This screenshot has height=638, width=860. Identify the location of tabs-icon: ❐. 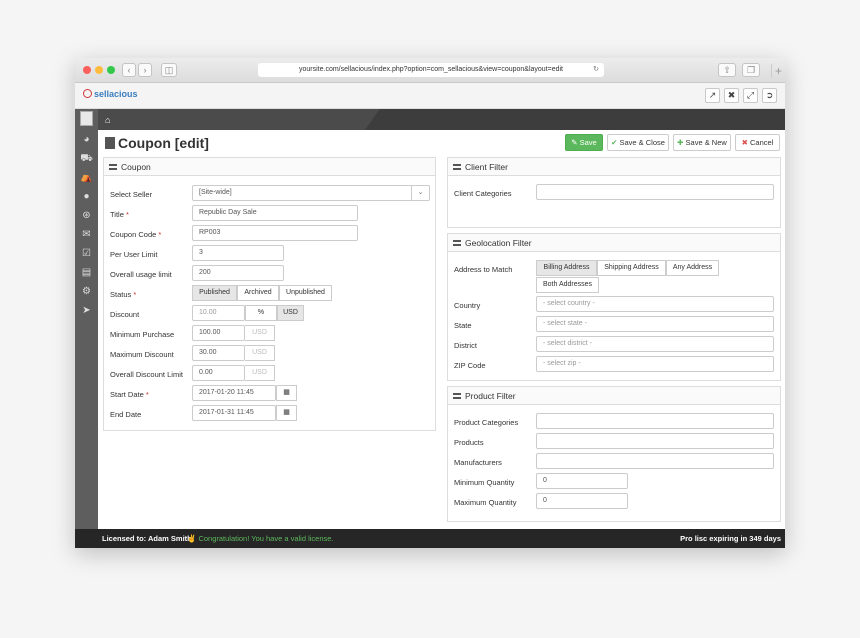
(751, 70).